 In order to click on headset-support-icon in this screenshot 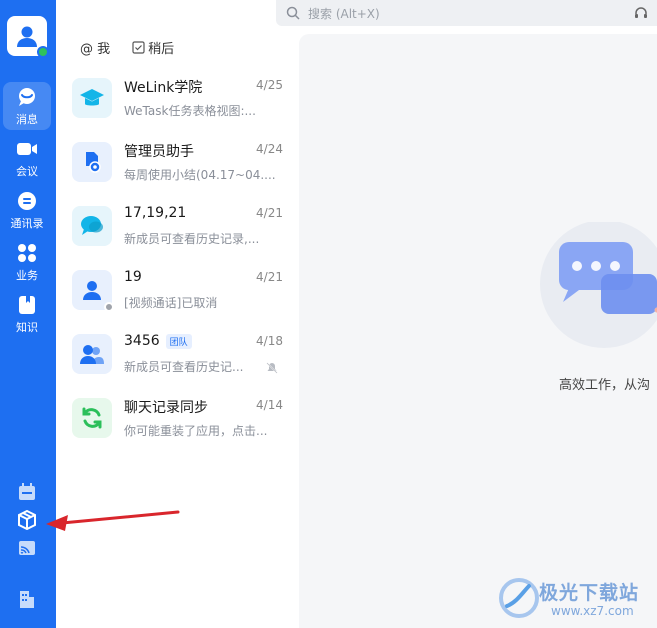, I will do `click(641, 13)`.